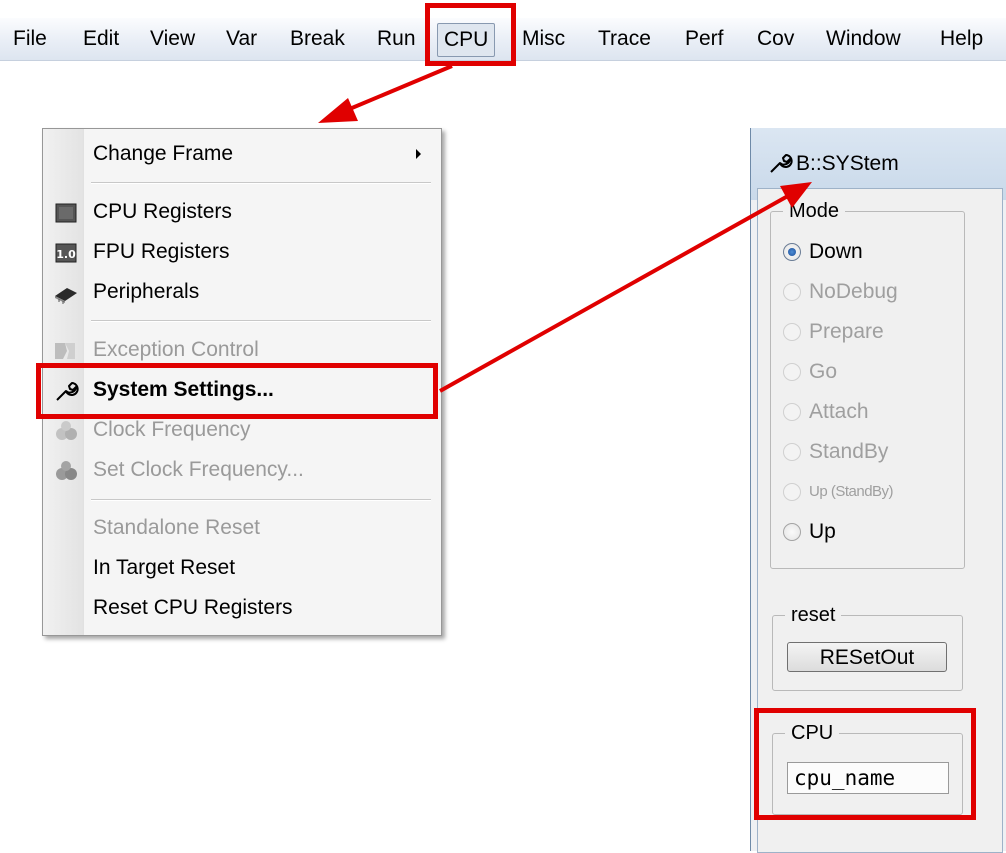 The height and width of the screenshot is (853, 1006). I want to click on chip-icon, so click(66, 212).